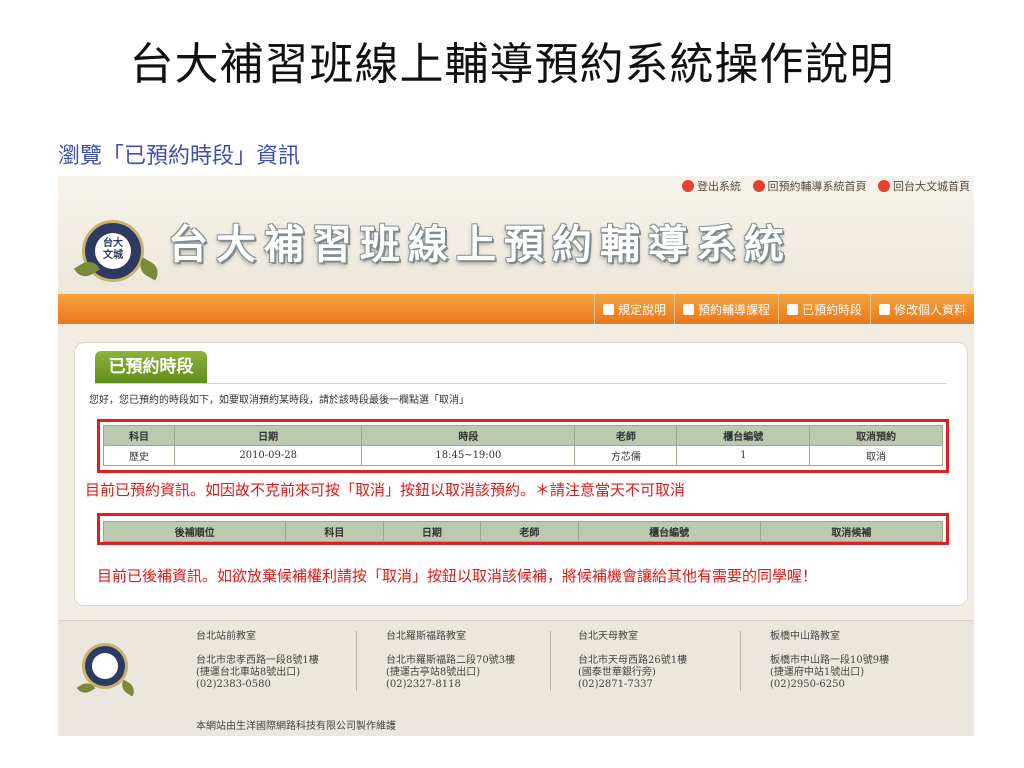 The height and width of the screenshot is (768, 1024). I want to click on nav-book-course: 預約輔導課程, so click(725, 309).